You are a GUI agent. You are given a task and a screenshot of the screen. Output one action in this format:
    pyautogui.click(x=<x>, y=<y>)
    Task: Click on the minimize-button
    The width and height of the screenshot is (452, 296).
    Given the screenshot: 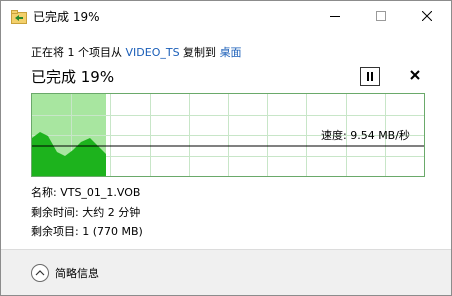 What is the action you would take?
    pyautogui.click(x=335, y=16)
    